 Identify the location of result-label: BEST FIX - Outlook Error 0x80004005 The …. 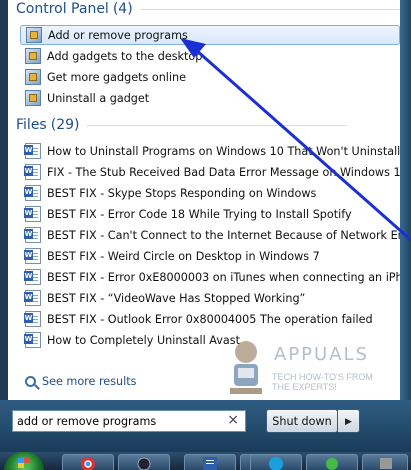
(210, 319).